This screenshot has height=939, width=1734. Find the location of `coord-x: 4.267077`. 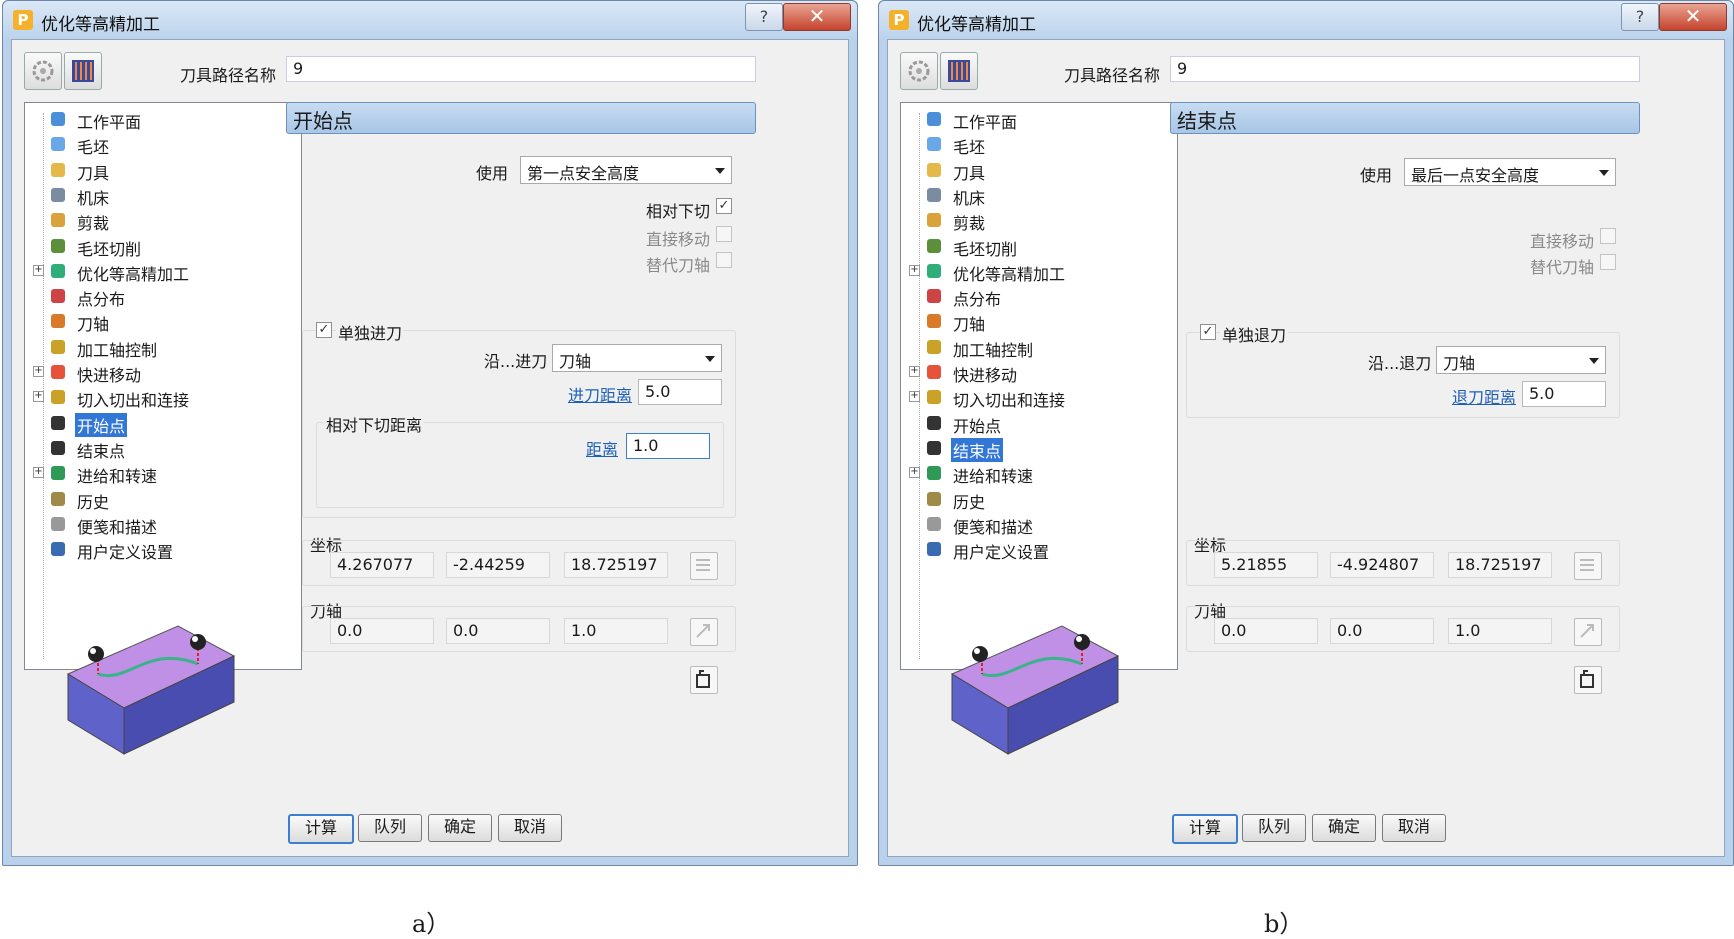

coord-x: 4.267077 is located at coordinates (382, 565).